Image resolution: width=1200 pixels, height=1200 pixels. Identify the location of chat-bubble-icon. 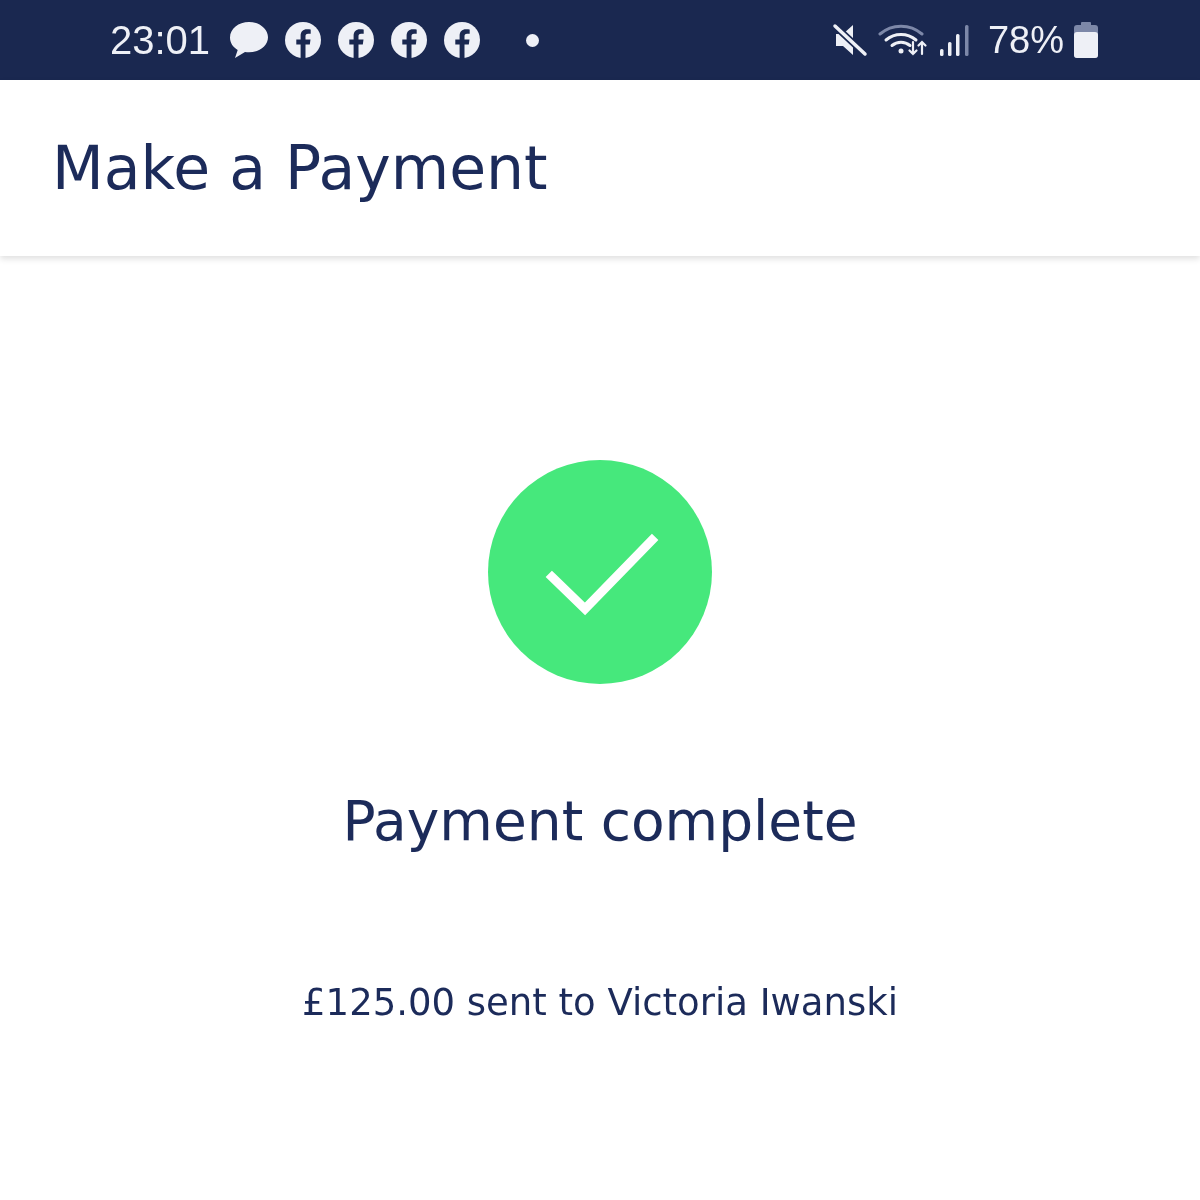
(249, 40).